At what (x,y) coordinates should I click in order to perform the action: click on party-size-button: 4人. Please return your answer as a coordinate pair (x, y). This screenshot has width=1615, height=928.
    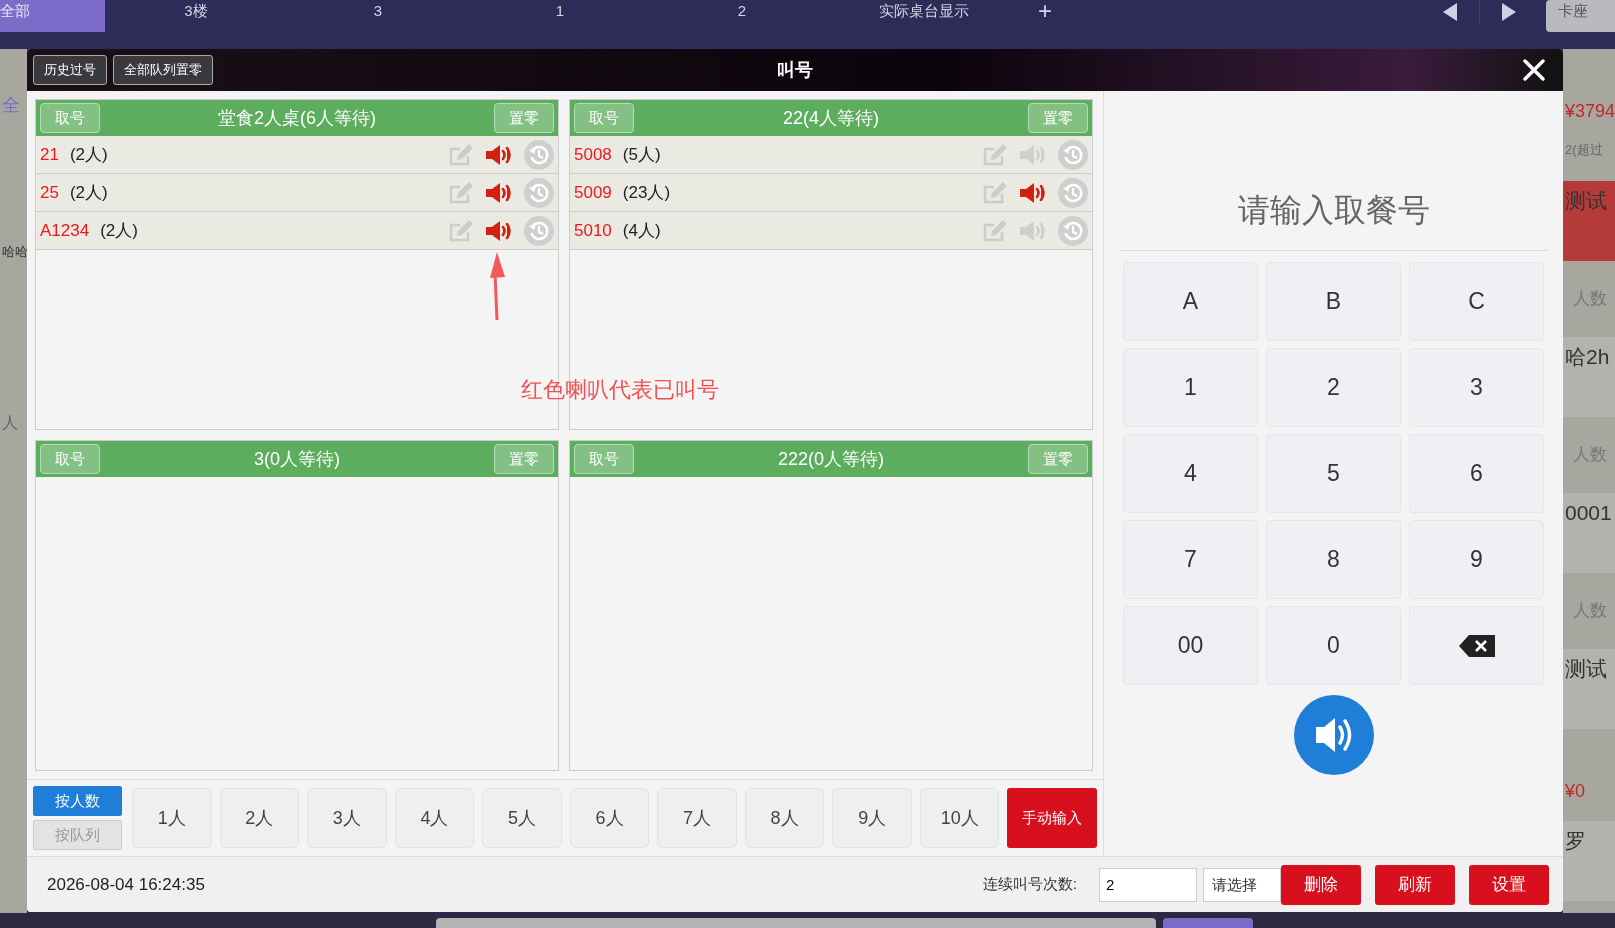
    Looking at the image, I should click on (434, 818).